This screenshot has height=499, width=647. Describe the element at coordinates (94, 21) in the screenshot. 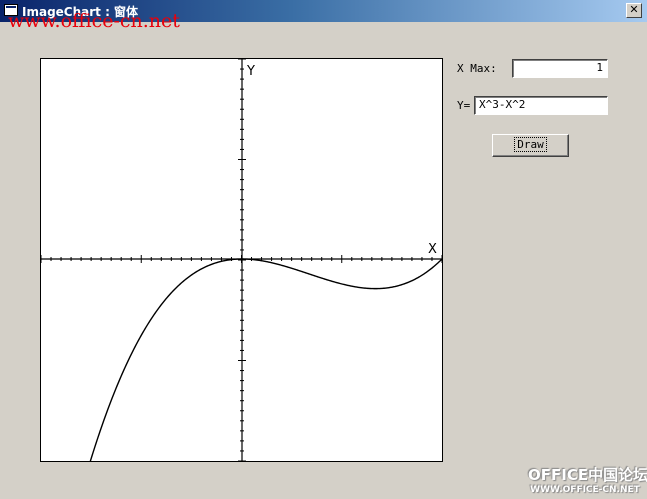

I see `watermark-text: www.office-cn.net` at that location.